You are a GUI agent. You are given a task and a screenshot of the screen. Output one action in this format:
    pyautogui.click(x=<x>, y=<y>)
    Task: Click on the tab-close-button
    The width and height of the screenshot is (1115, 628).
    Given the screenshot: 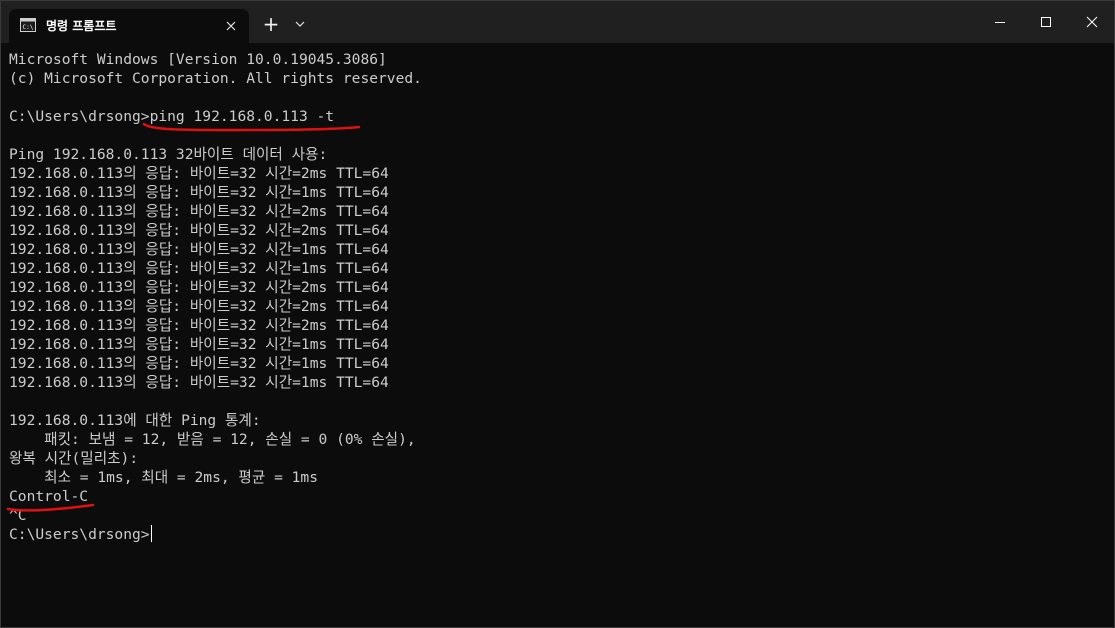 What is the action you would take?
    pyautogui.click(x=231, y=26)
    